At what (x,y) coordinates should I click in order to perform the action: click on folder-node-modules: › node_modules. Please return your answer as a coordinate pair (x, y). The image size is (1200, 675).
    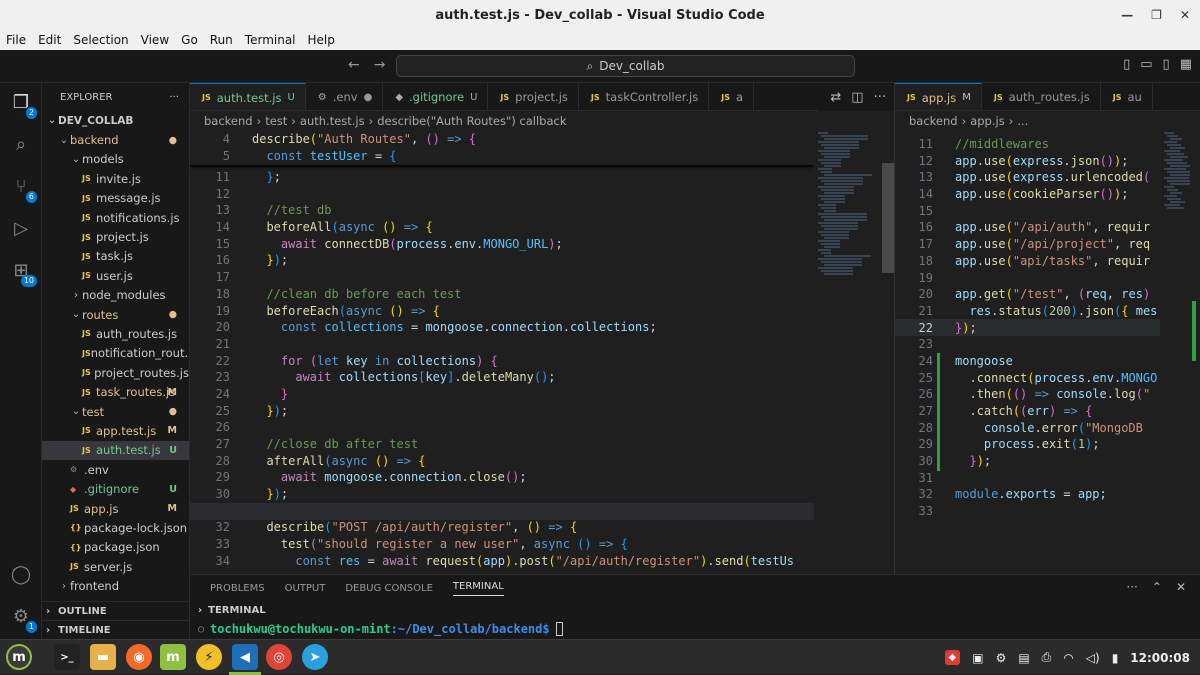
    Looking at the image, I should click on (115, 295).